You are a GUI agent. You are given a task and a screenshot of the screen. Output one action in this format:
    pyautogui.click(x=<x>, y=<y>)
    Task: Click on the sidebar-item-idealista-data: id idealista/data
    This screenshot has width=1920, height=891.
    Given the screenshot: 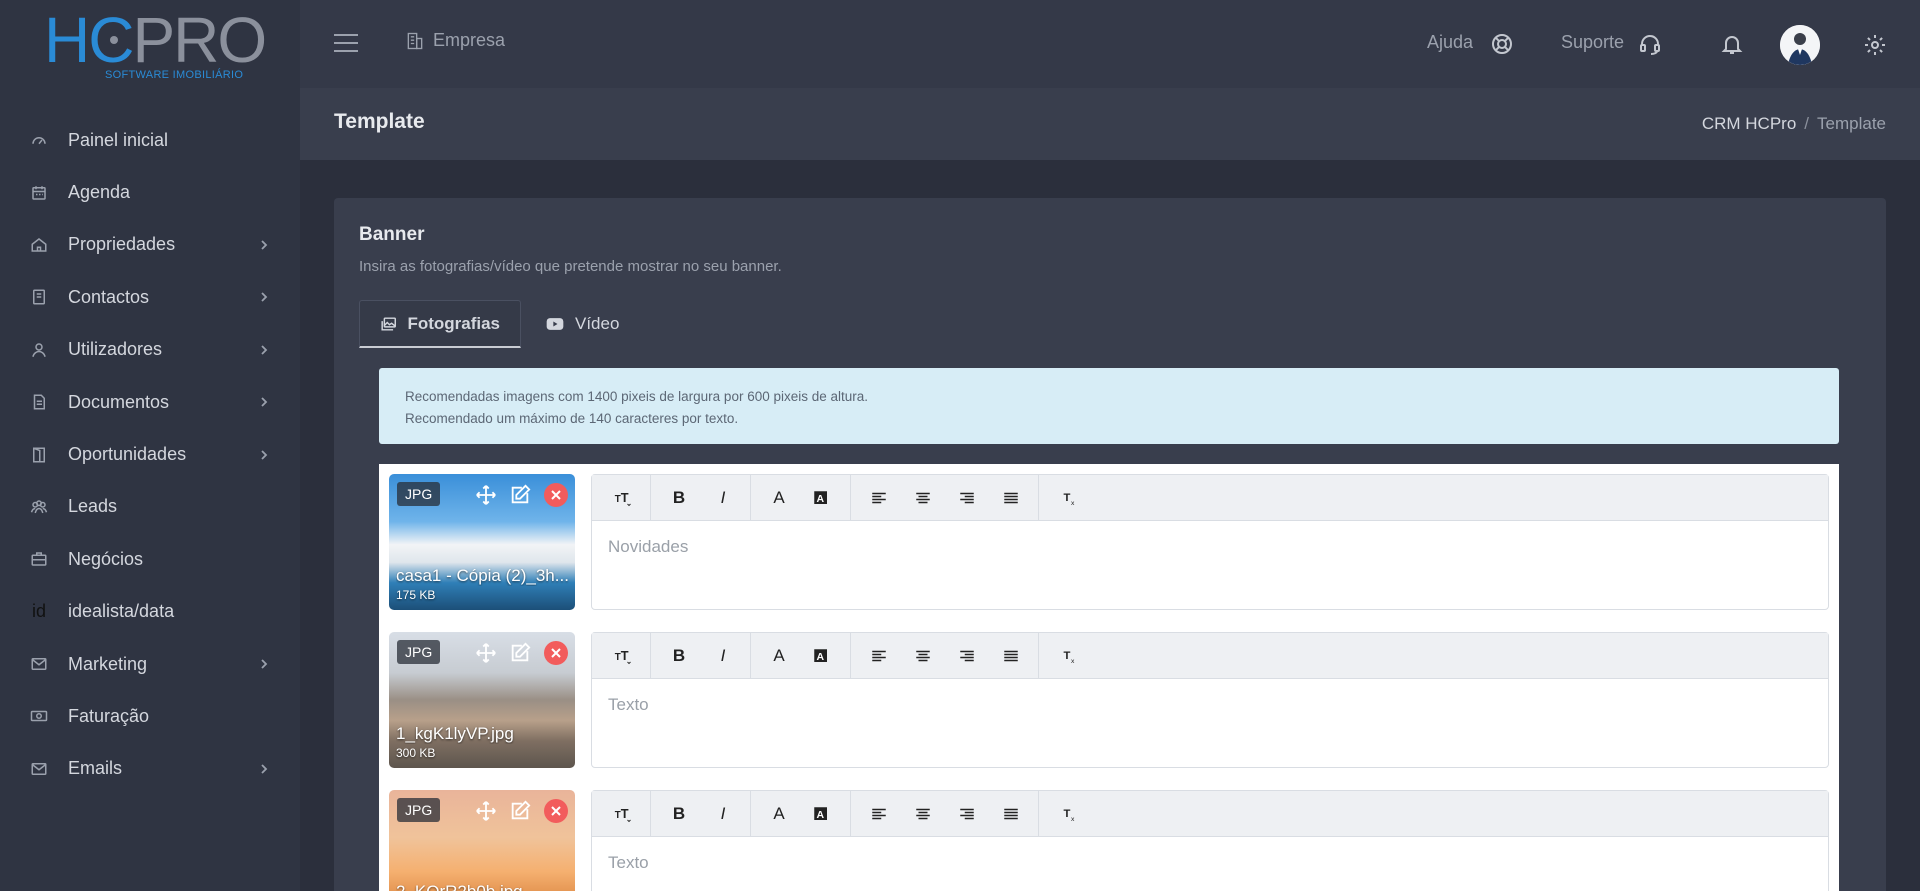 What is the action you would take?
    pyautogui.click(x=150, y=612)
    